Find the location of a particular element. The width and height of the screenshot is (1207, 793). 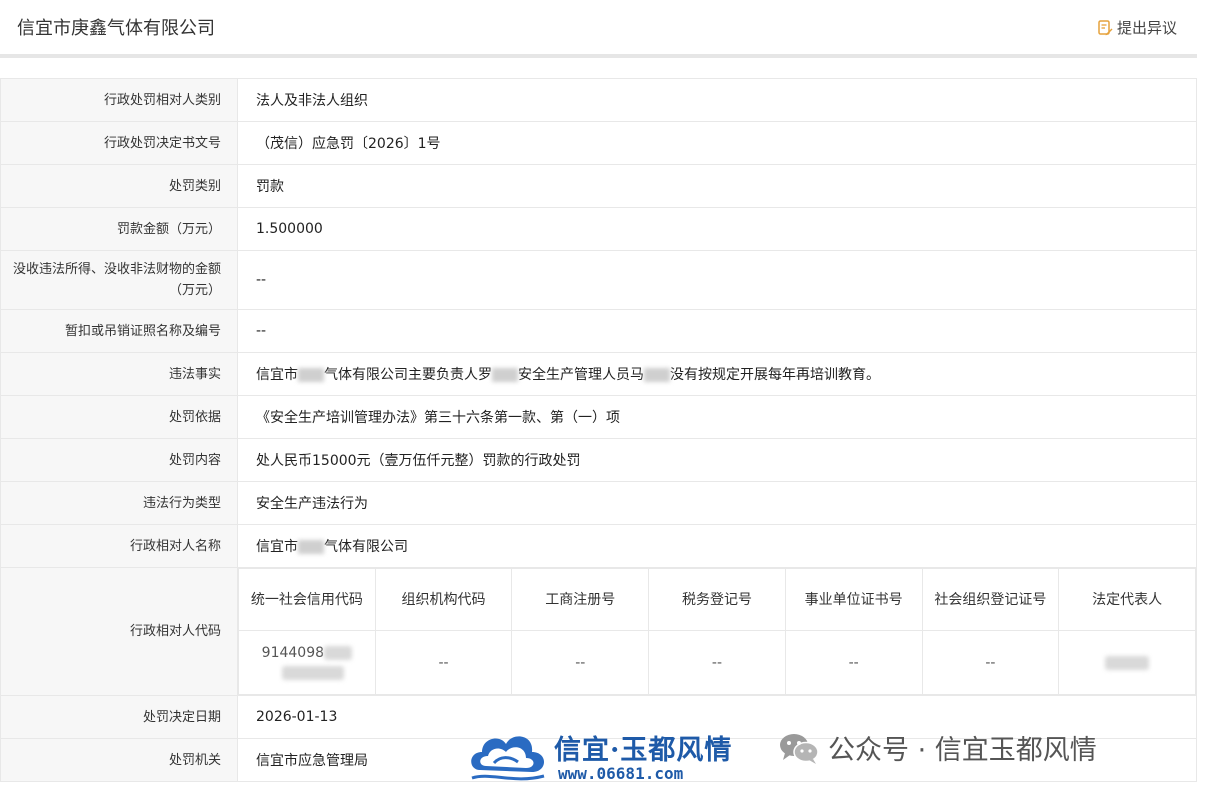

code-value: 9144098 is located at coordinates (307, 662).